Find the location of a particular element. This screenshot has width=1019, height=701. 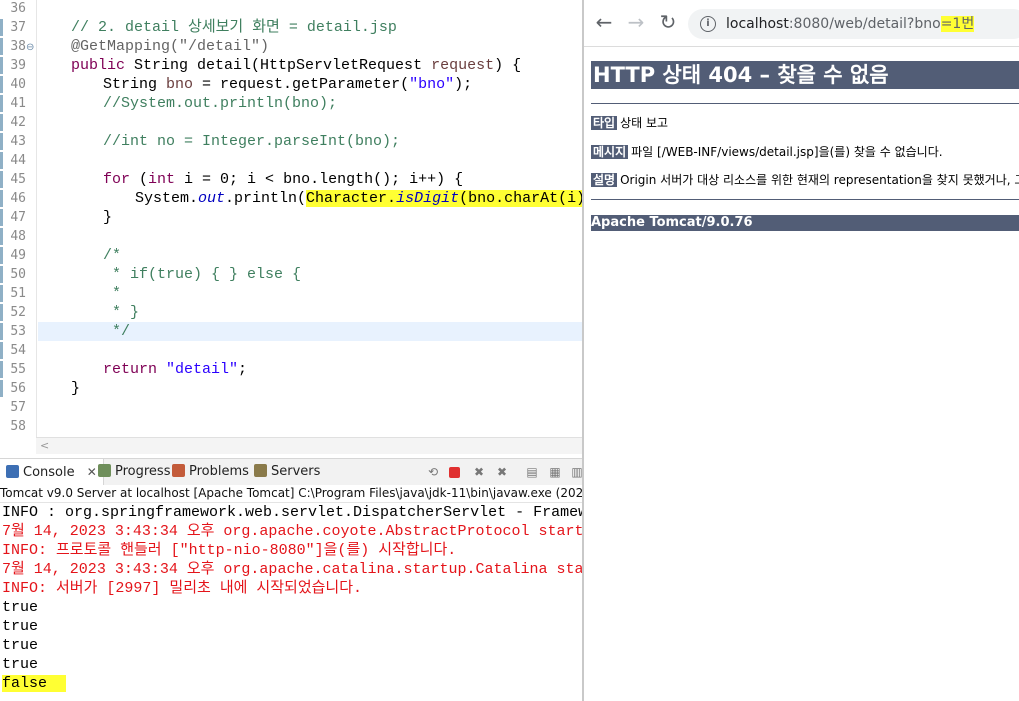

progress-icon is located at coordinates (104, 470).